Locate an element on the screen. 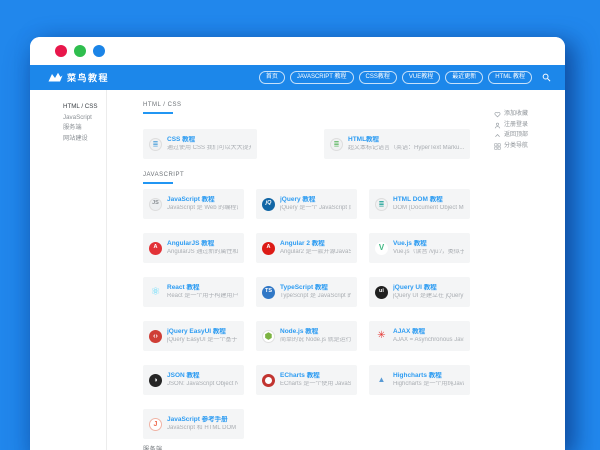 The height and width of the screenshot is (450, 600). typescript-icon: TS is located at coordinates (268, 292).